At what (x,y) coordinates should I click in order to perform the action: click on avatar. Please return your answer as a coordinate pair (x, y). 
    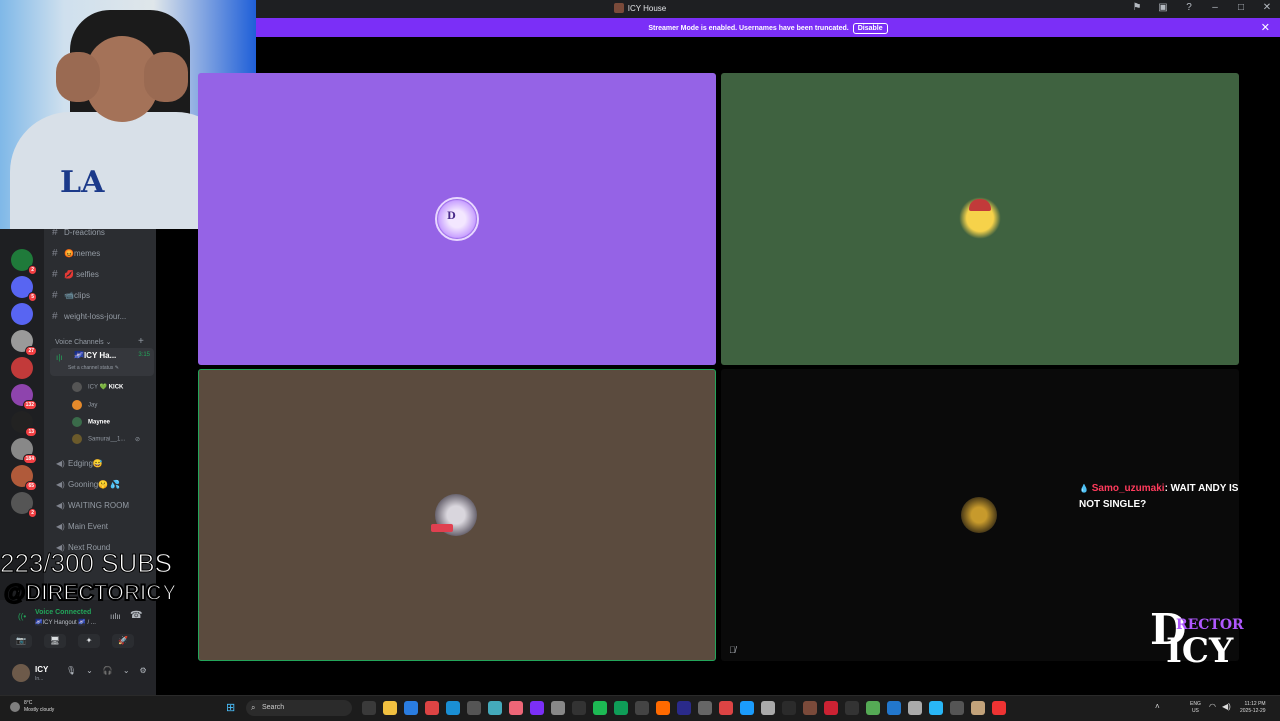
    Looking at the image, I should click on (21, 673).